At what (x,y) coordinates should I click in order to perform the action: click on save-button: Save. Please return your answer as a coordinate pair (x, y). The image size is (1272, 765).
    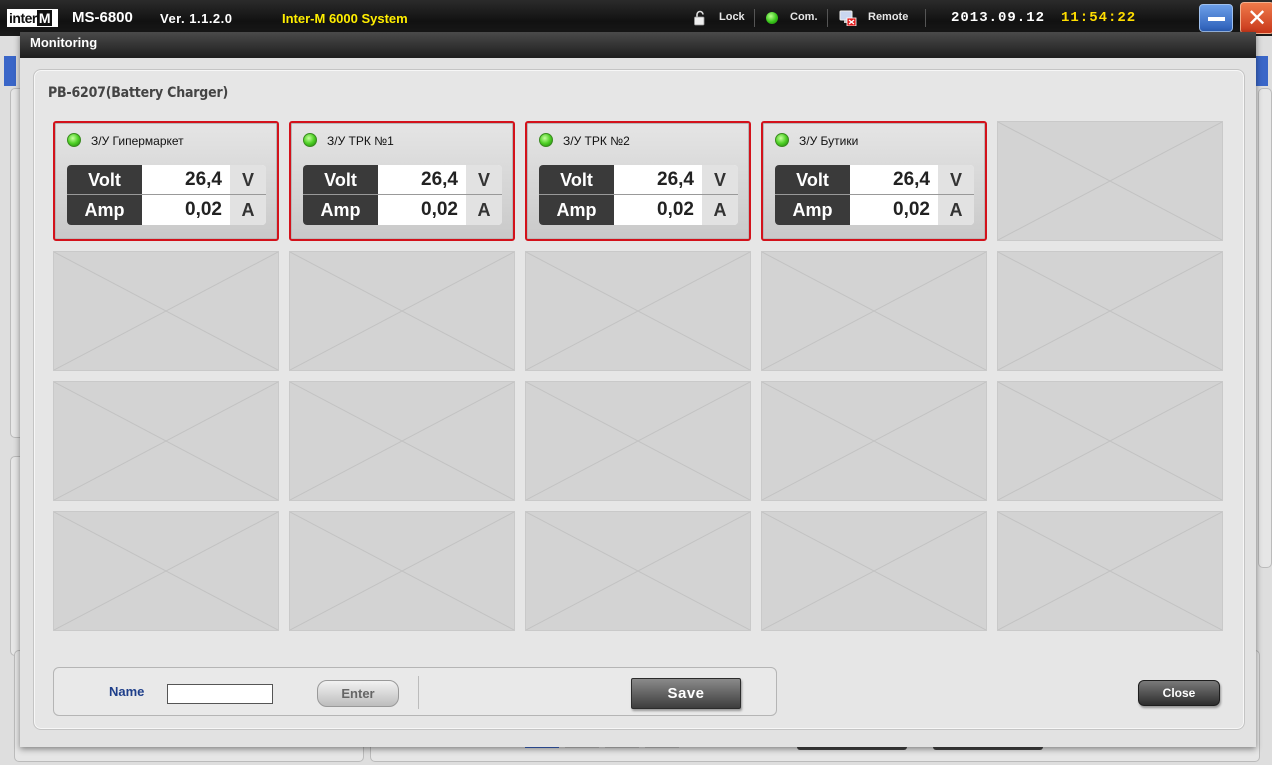
    Looking at the image, I should click on (686, 693).